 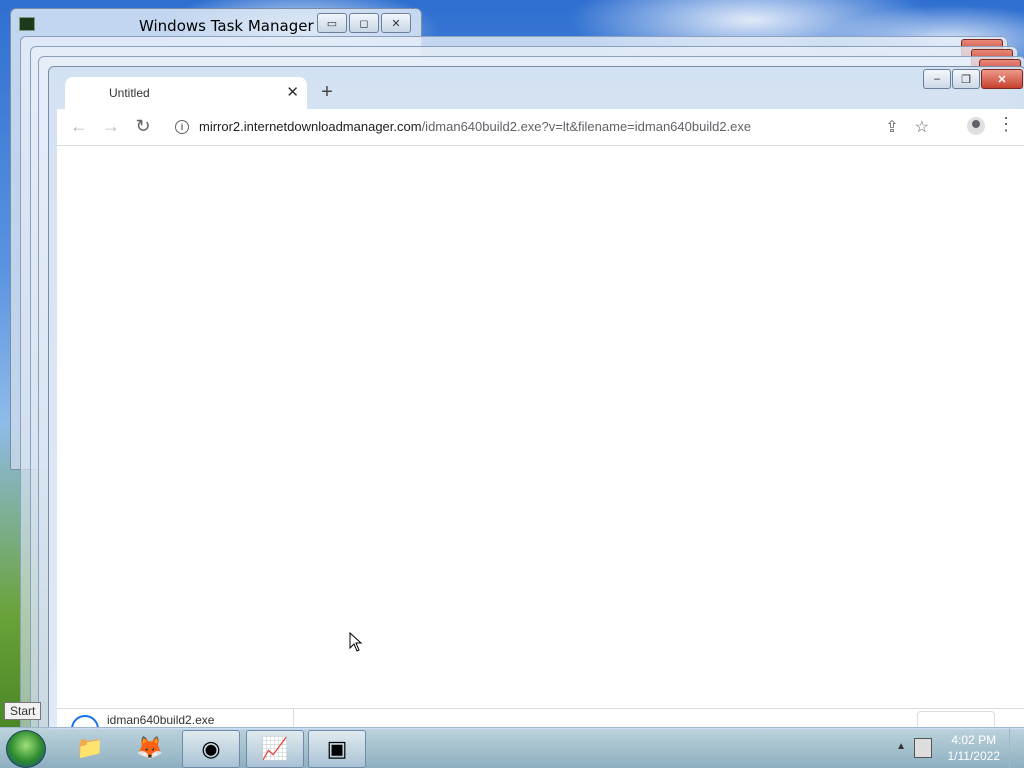 What do you see at coordinates (974, 740) in the screenshot?
I see `clock-time: 4:02 PM` at bounding box center [974, 740].